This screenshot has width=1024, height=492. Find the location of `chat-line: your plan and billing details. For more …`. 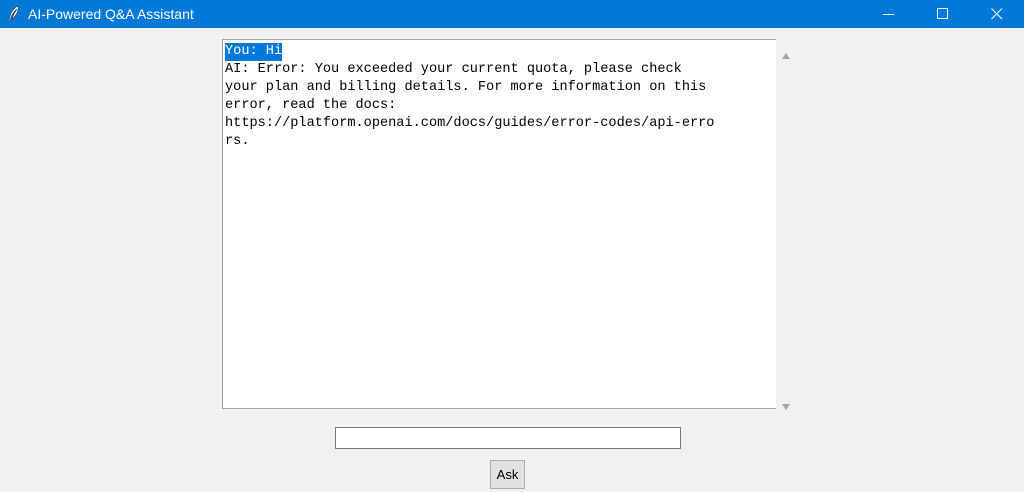

chat-line: your plan and billing details. For more … is located at coordinates (466, 87).